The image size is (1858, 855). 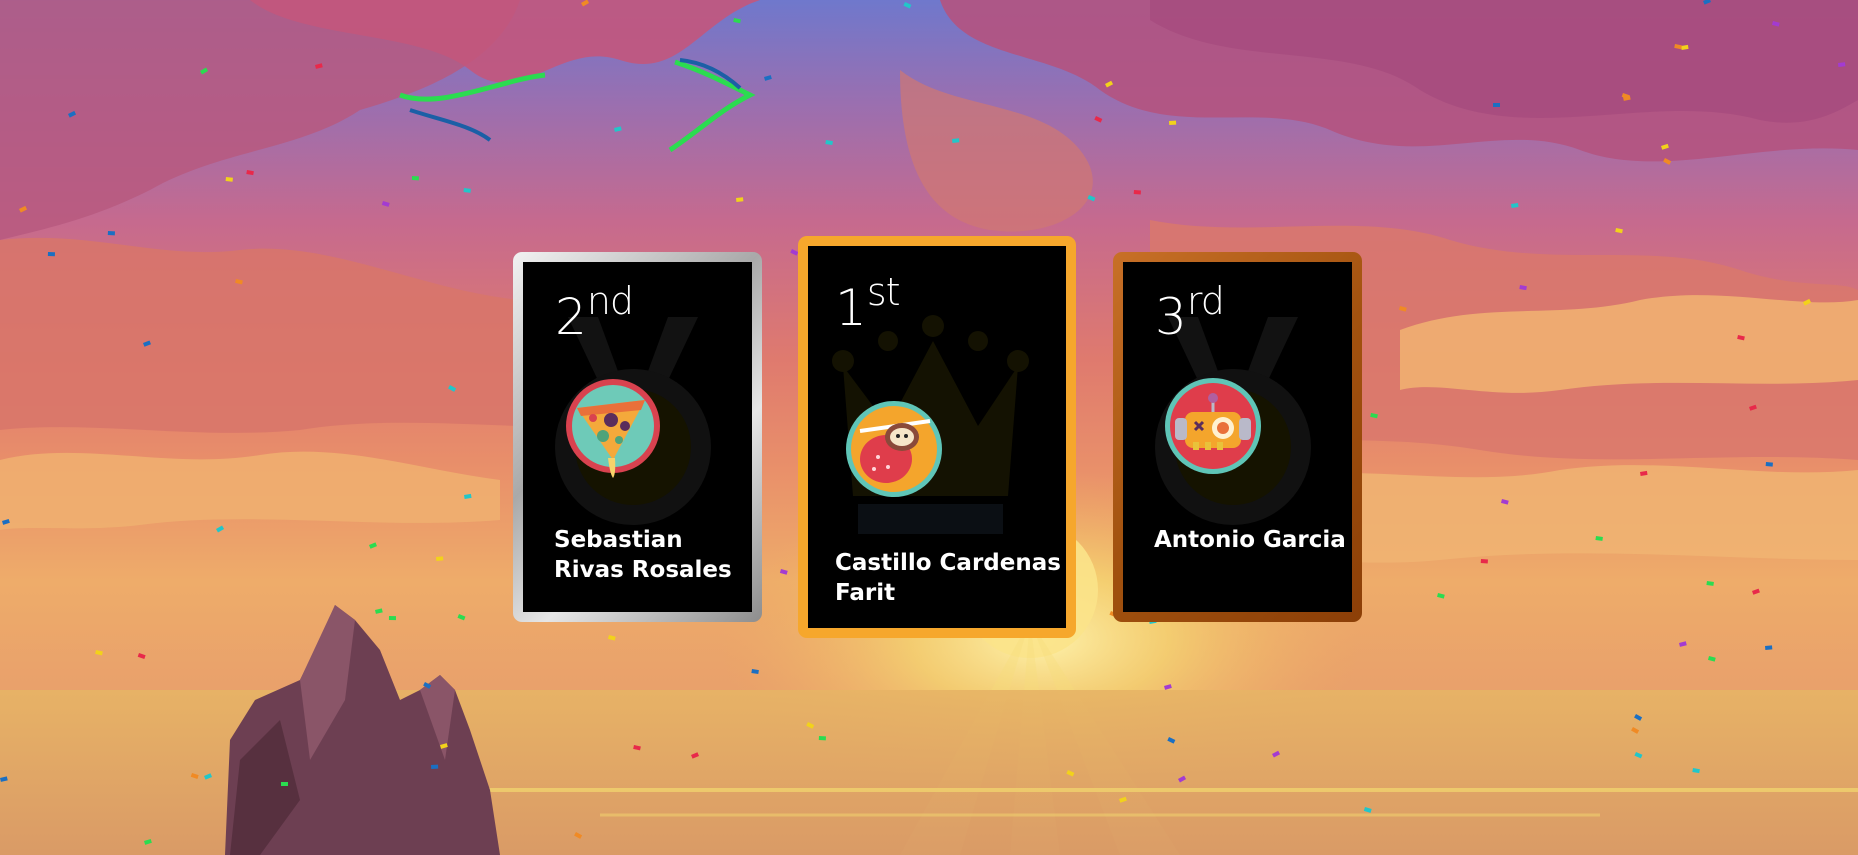 What do you see at coordinates (571, 317) in the screenshot?
I see `rank-number: 2` at bounding box center [571, 317].